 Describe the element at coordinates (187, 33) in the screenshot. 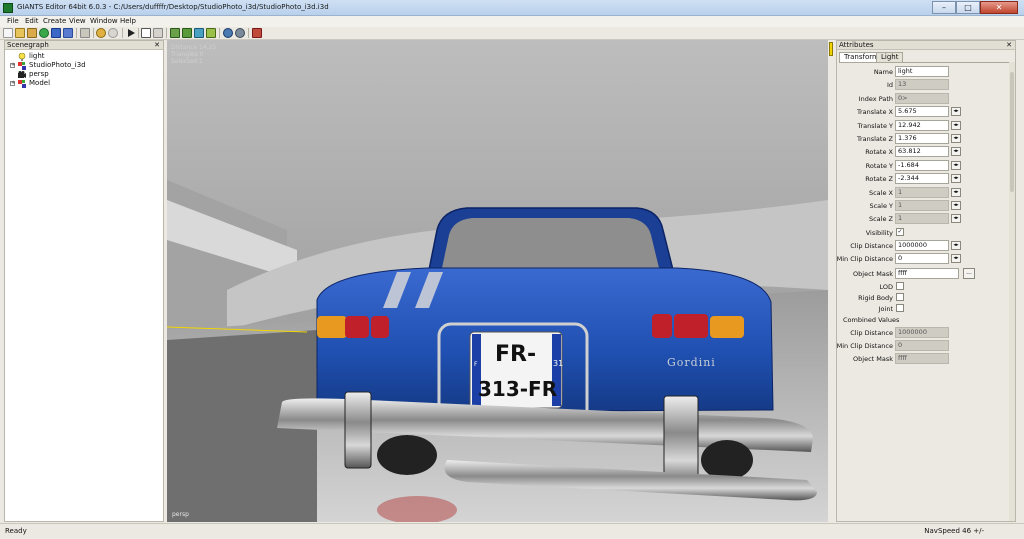

I see `paint-icon` at that location.